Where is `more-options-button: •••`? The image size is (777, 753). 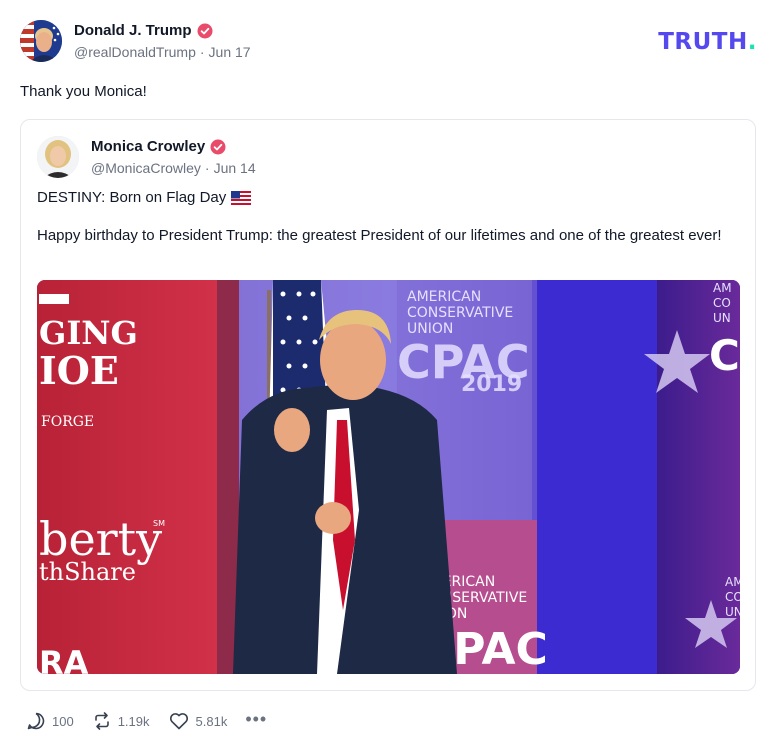 more-options-button: ••• is located at coordinates (256, 719).